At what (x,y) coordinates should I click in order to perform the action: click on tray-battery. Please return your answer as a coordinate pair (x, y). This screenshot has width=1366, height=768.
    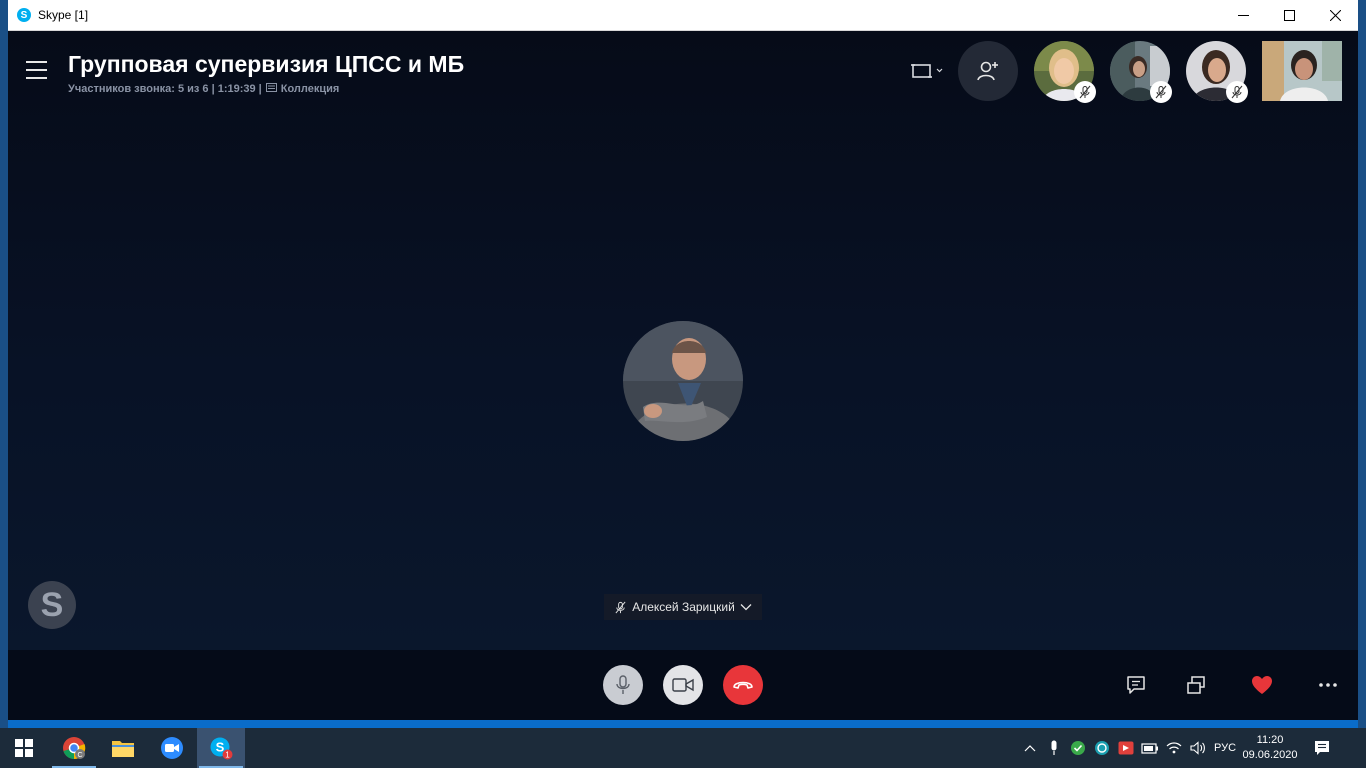
    Looking at the image, I should click on (1150, 748).